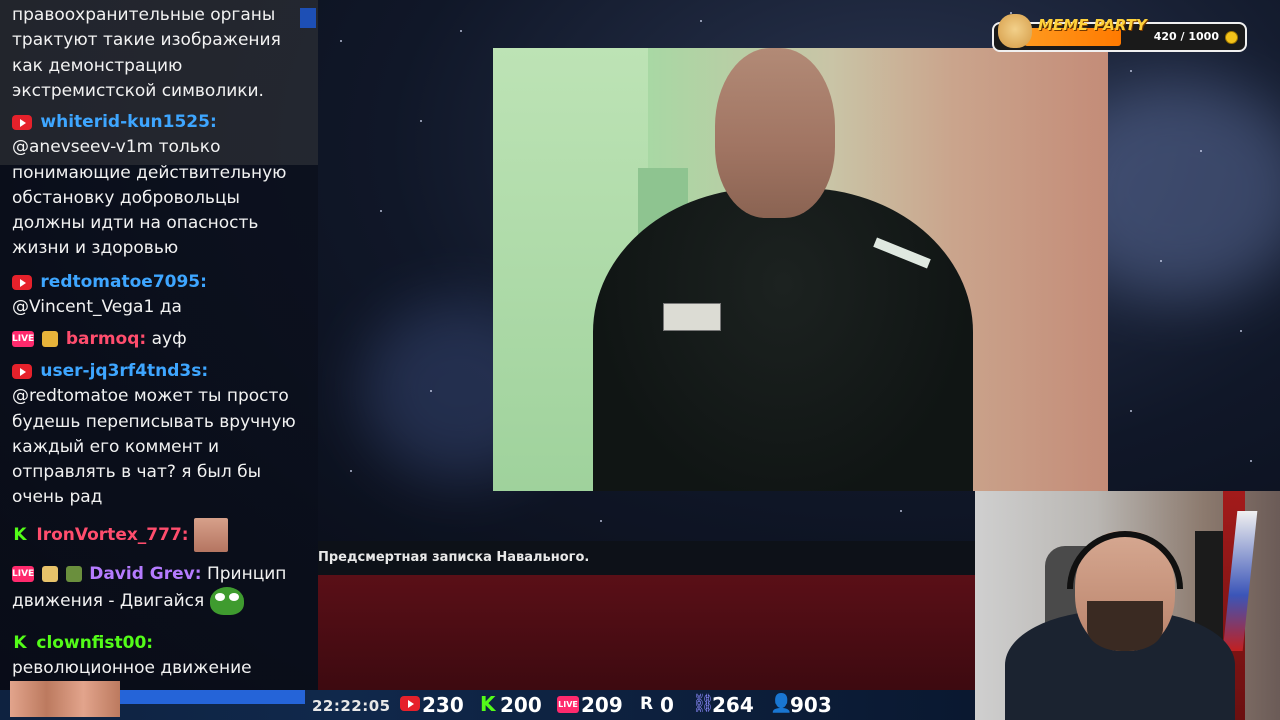  What do you see at coordinates (811, 705) in the screenshot?
I see `total-viewer-count: 903` at bounding box center [811, 705].